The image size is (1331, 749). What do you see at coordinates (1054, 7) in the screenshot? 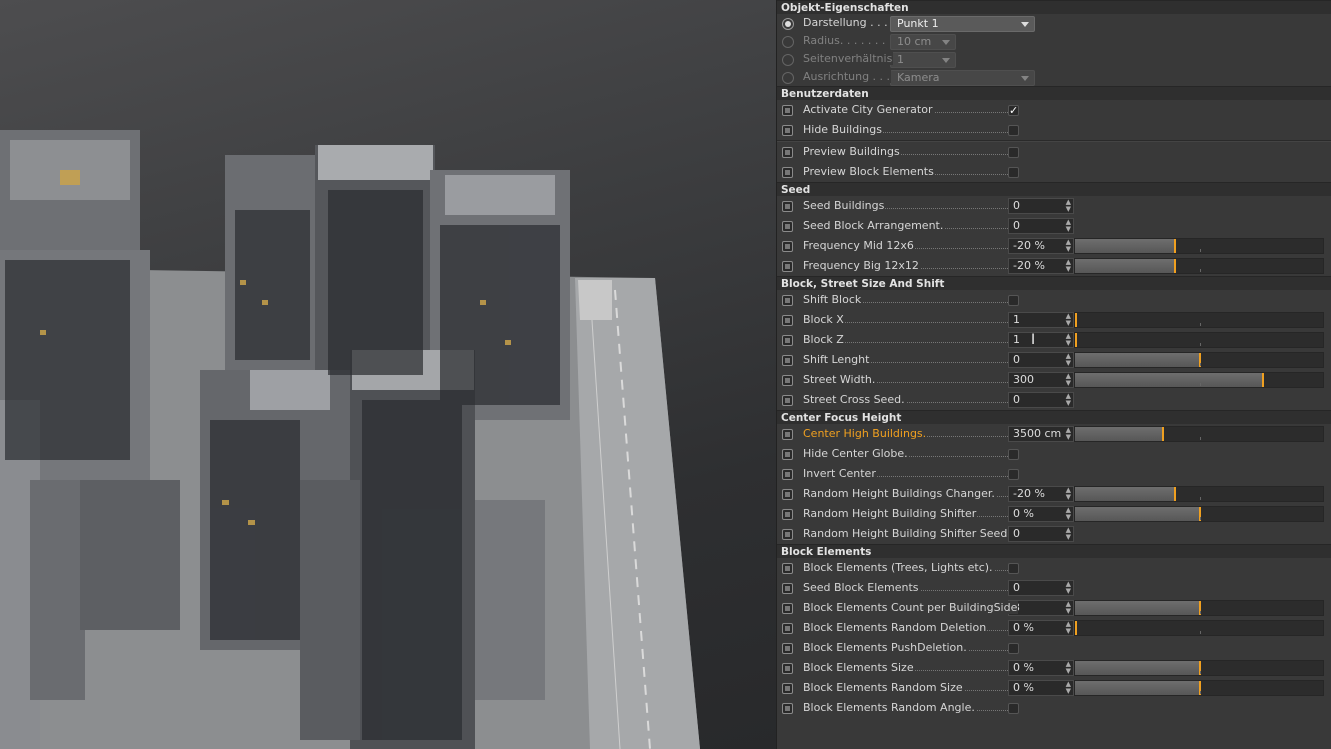
I see `section-header-objekt-eigenschaften: Objekt-Eigenschaften` at bounding box center [1054, 7].